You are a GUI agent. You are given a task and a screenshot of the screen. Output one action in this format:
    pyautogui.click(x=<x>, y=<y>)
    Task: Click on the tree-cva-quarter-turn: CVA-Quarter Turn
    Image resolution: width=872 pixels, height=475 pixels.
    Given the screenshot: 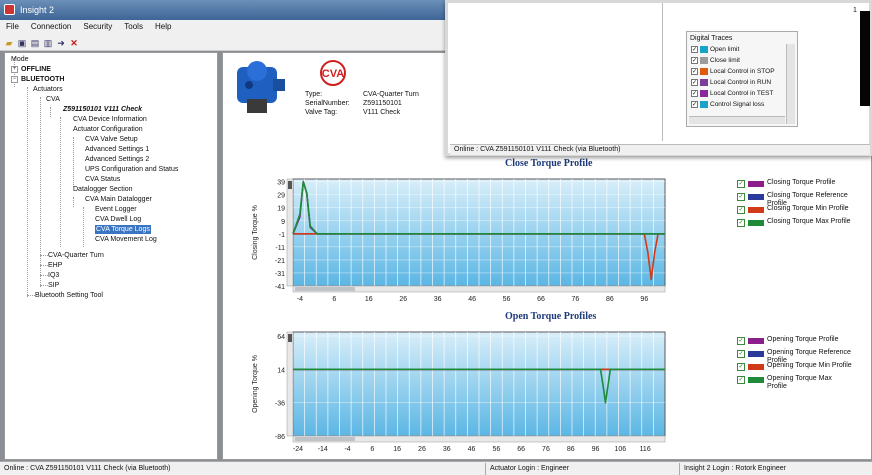 What is the action you would take?
    pyautogui.click(x=76, y=255)
    